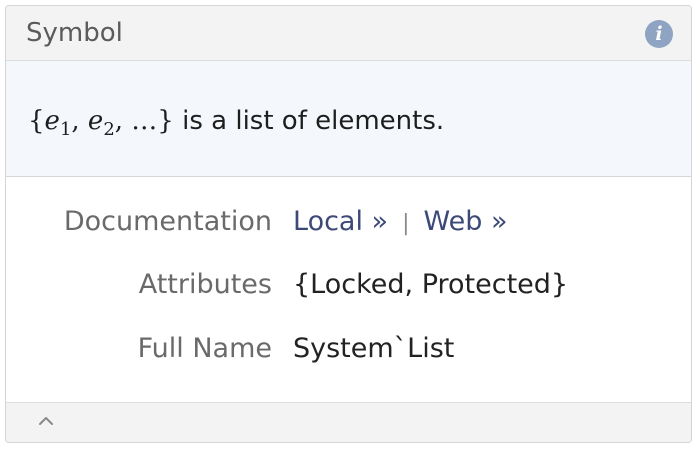 The image size is (699, 450). I want to click on usage-comma-1: ,, so click(75, 121).